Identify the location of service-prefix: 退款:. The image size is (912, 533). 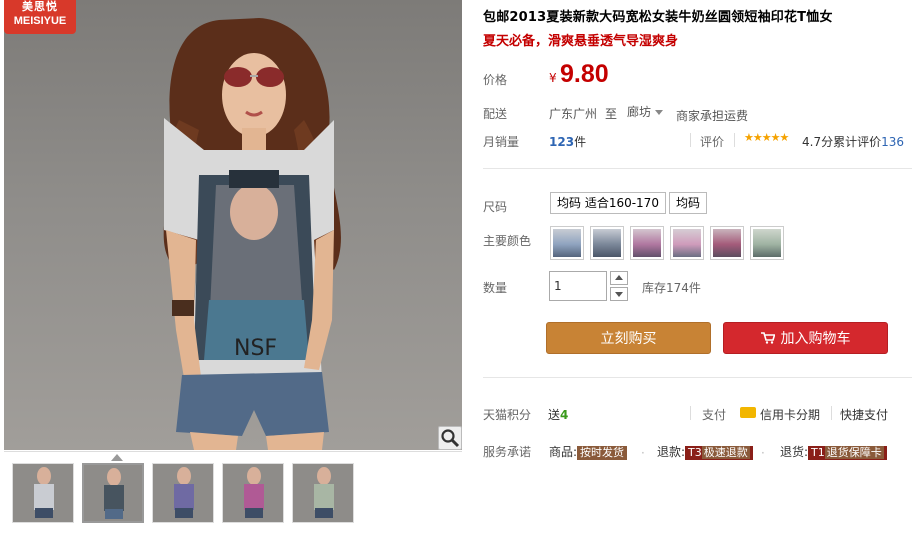
(671, 452).